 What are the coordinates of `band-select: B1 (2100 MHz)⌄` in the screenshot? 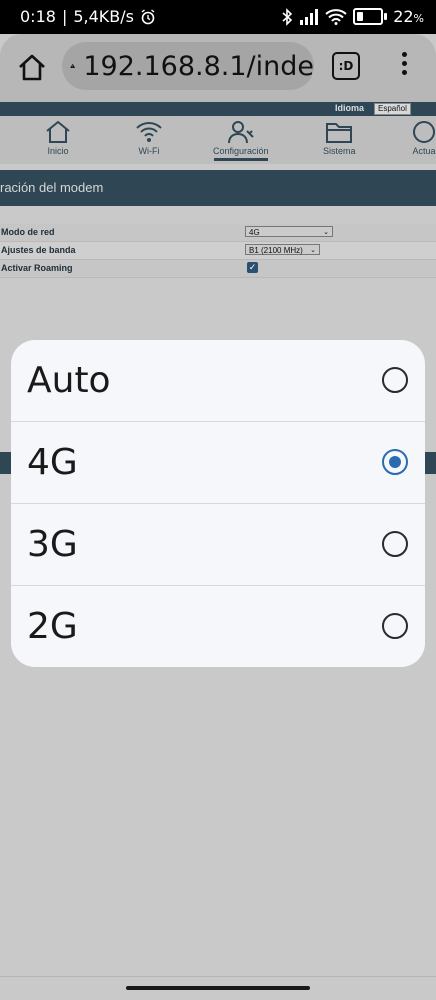 It's located at (282, 249).